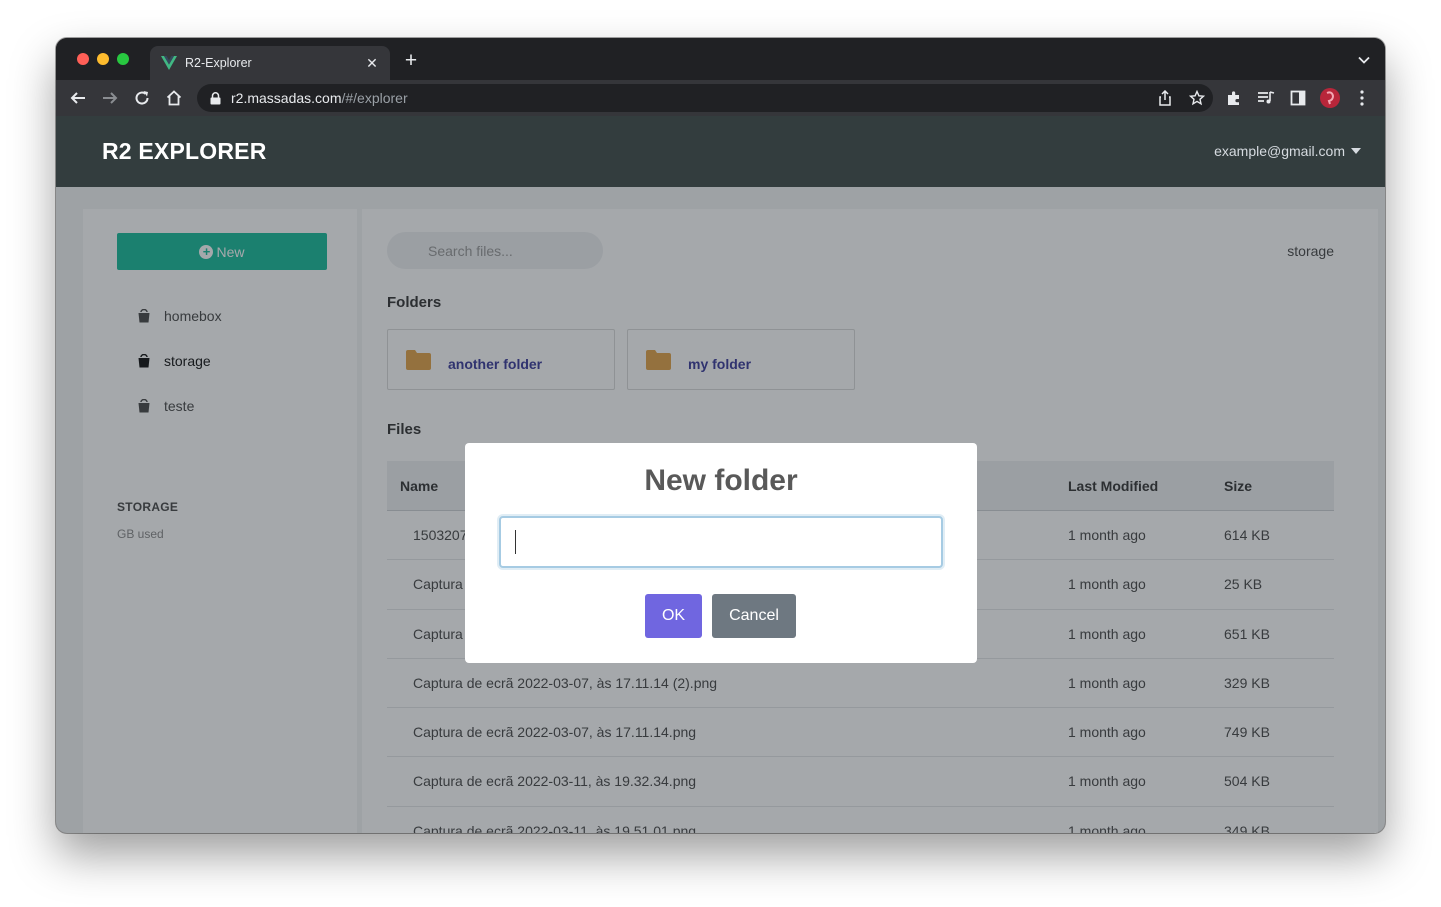  I want to click on extensions-puzzle-icon, so click(1234, 98).